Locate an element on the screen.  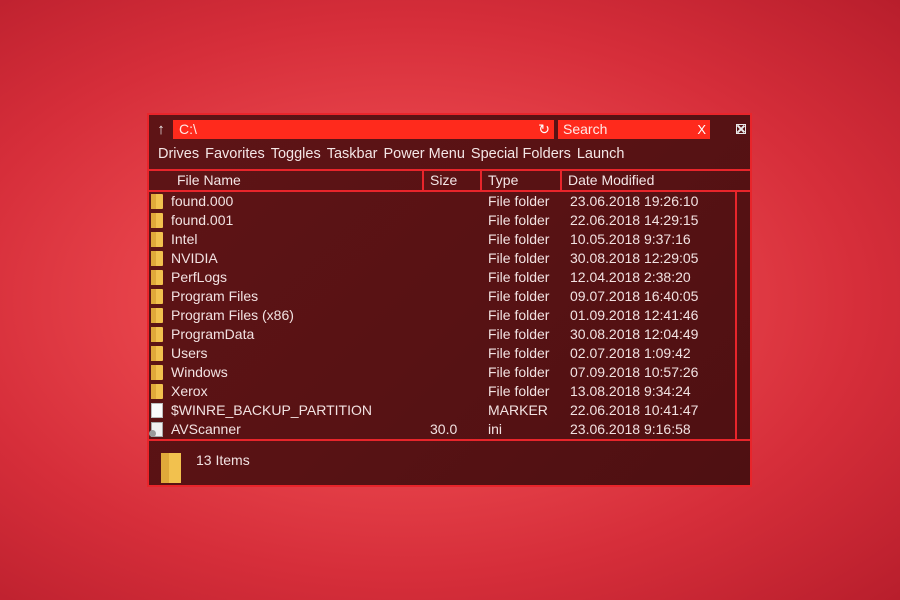
file-type: MARKER is located at coordinates (518, 410).